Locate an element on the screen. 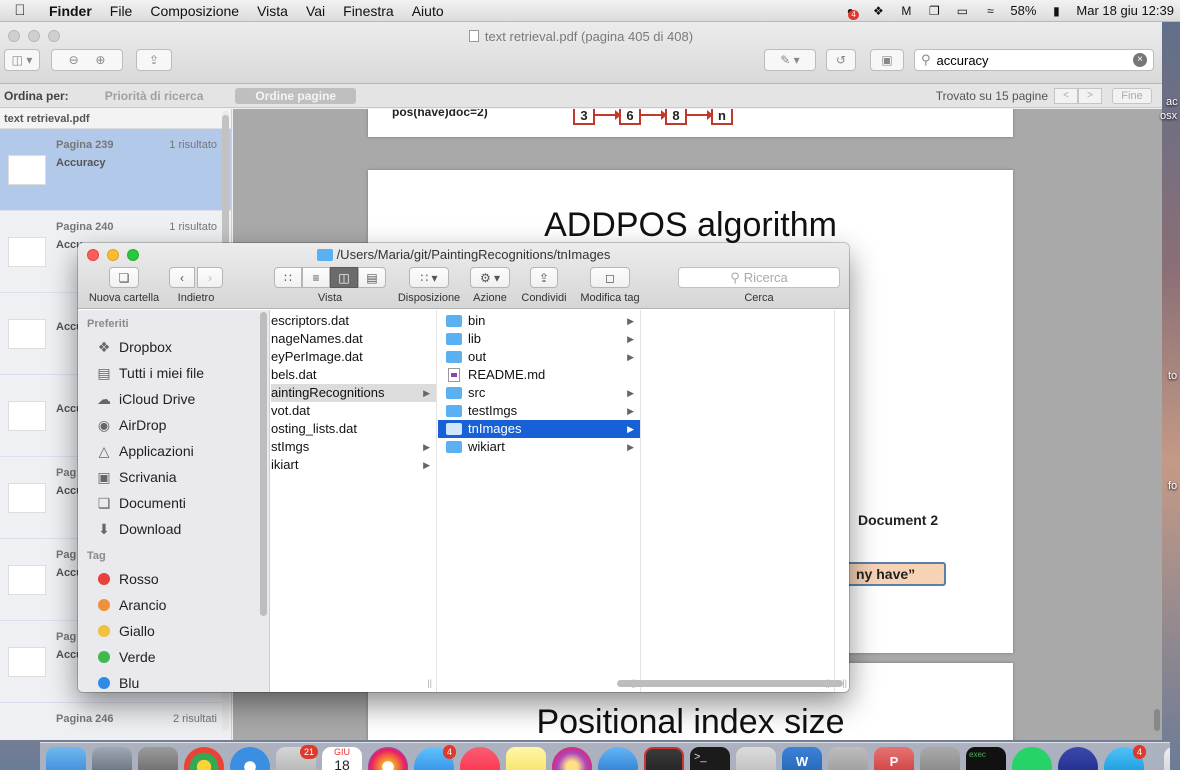 Image resolution: width=1180 pixels, height=770 pixels. sidebar-item-desktop: ▣ Scrivania is located at coordinates (173, 477).